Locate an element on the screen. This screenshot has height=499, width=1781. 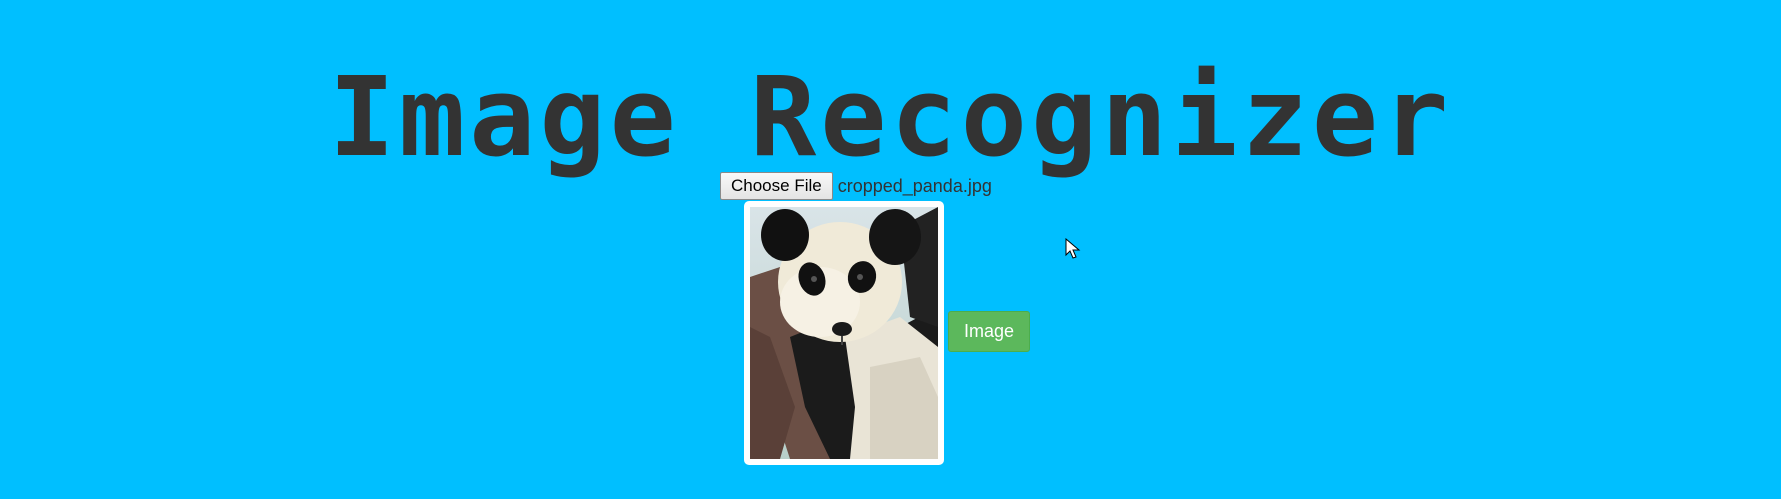
recognize-image-button: Image is located at coordinates (989, 331).